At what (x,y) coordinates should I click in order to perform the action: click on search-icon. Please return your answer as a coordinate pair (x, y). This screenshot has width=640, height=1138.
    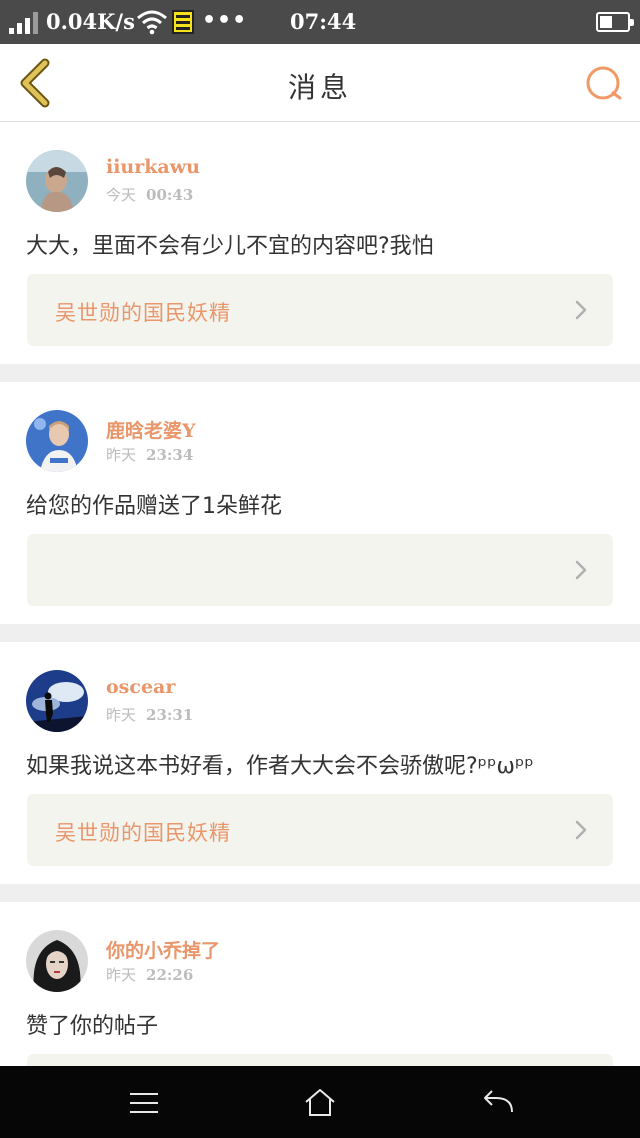
    Looking at the image, I should click on (604, 84).